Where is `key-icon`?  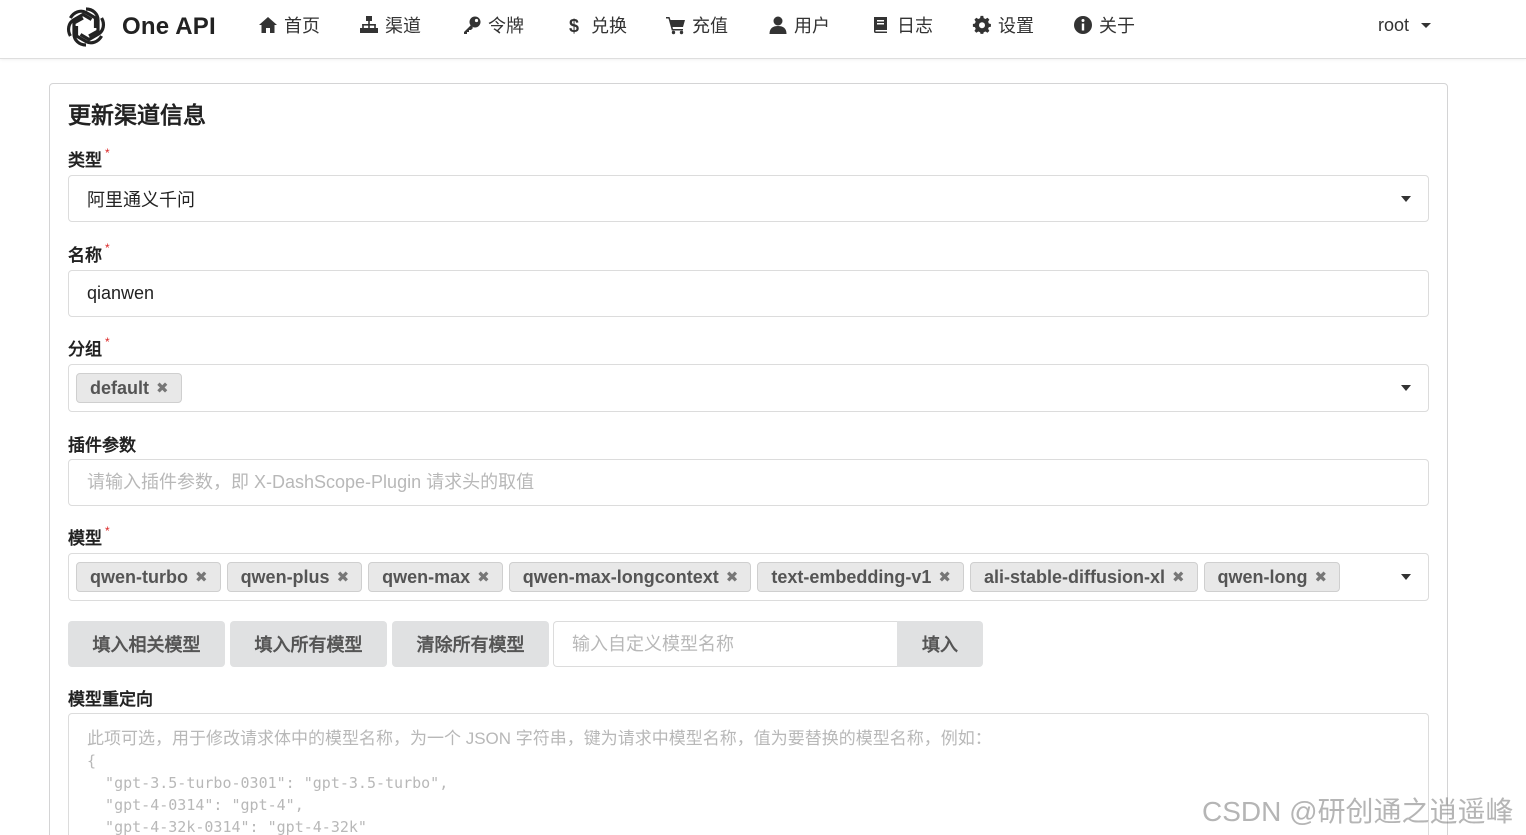
key-icon is located at coordinates (472, 25).